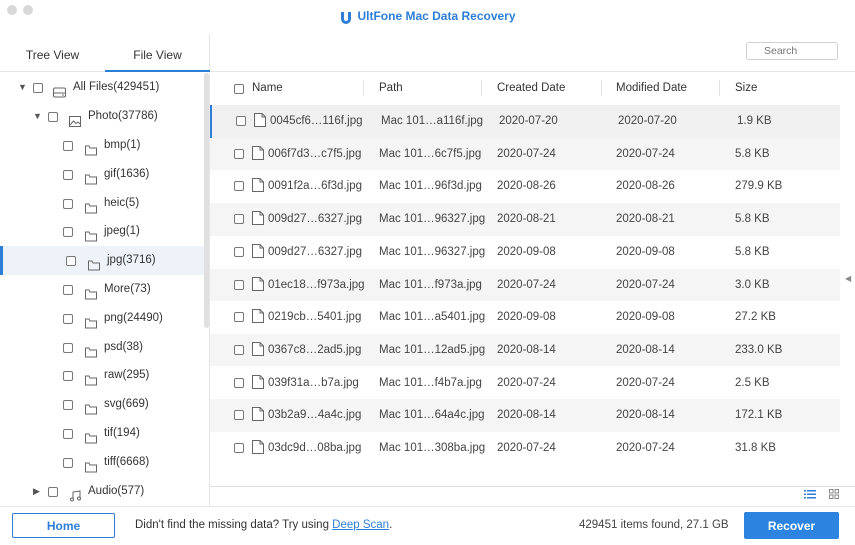 The height and width of the screenshot is (545, 855). Describe the element at coordinates (102, 174) in the screenshot. I see `tree-item-folder: gif(1636)` at that location.